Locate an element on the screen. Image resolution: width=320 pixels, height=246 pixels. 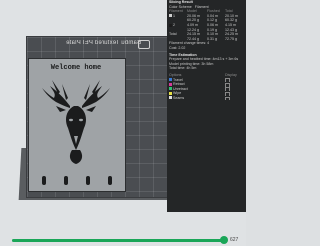
color-scheme-label: Color Scheme is located at coordinates (180, 6).